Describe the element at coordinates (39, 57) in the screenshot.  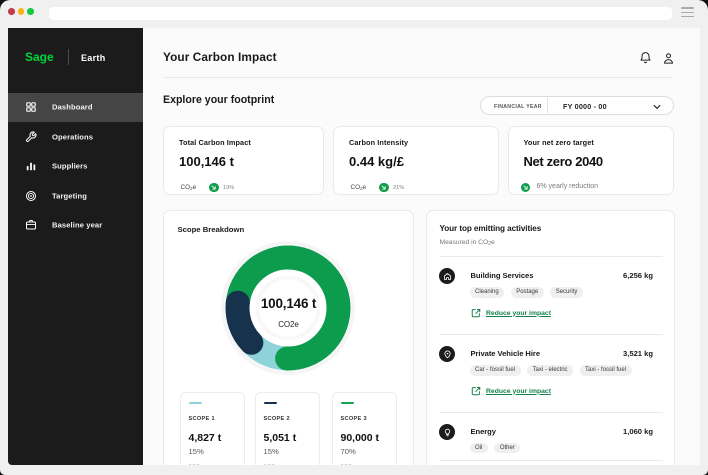
I see `svg-text: Sage` at that location.